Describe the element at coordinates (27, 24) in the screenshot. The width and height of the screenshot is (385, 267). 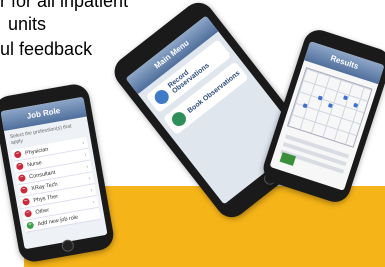
I see `slide-text-line-2: units` at that location.